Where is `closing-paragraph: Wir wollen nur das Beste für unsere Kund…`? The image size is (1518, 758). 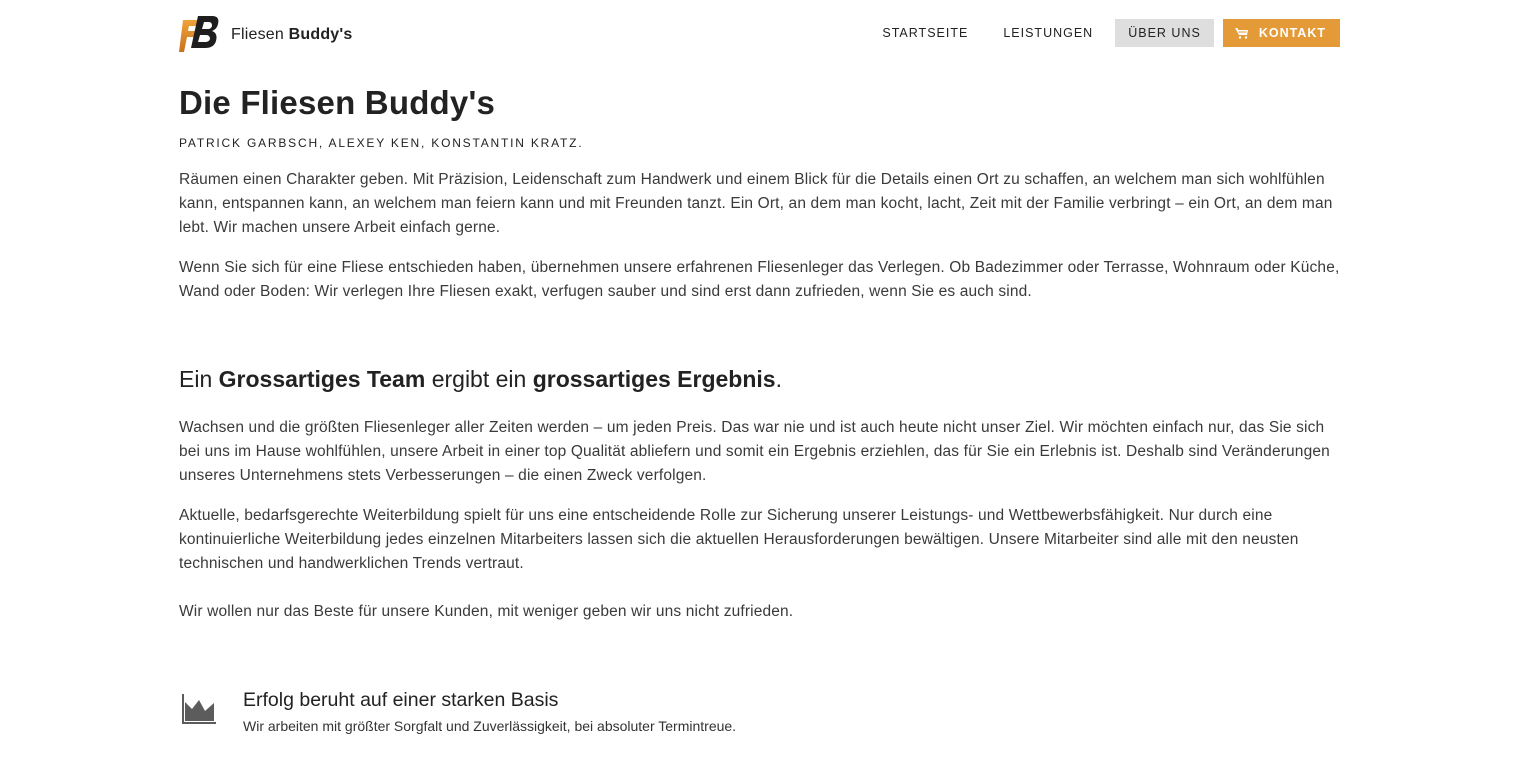
closing-paragraph: Wir wollen nur das Beste für unsere Kund… is located at coordinates (486, 611).